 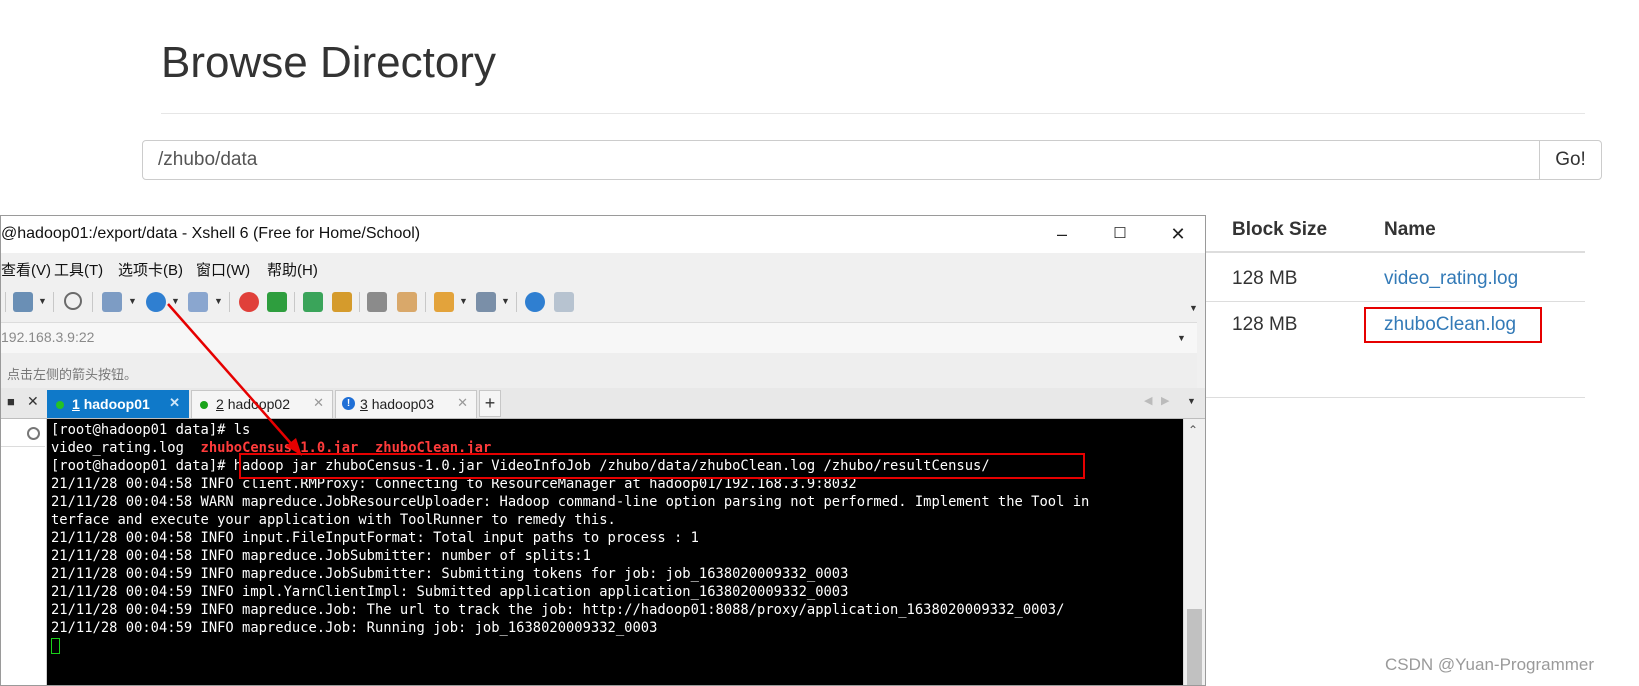 I want to click on font-icon, so click(x=198, y=302).